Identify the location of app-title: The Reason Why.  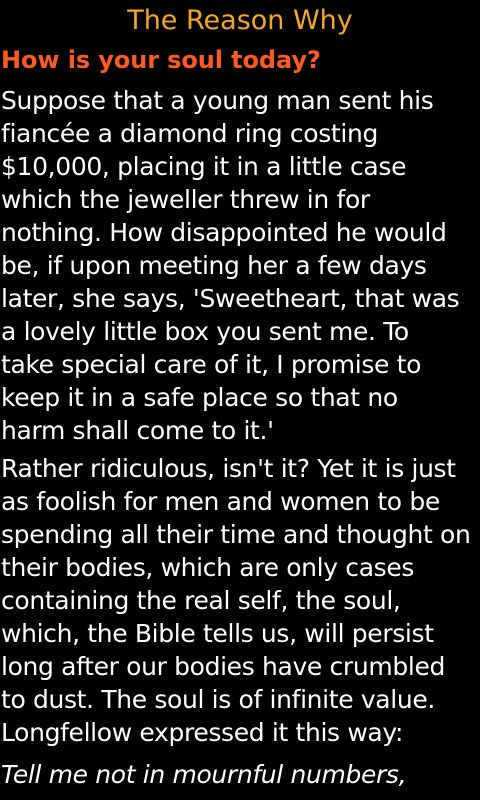
(240, 20).